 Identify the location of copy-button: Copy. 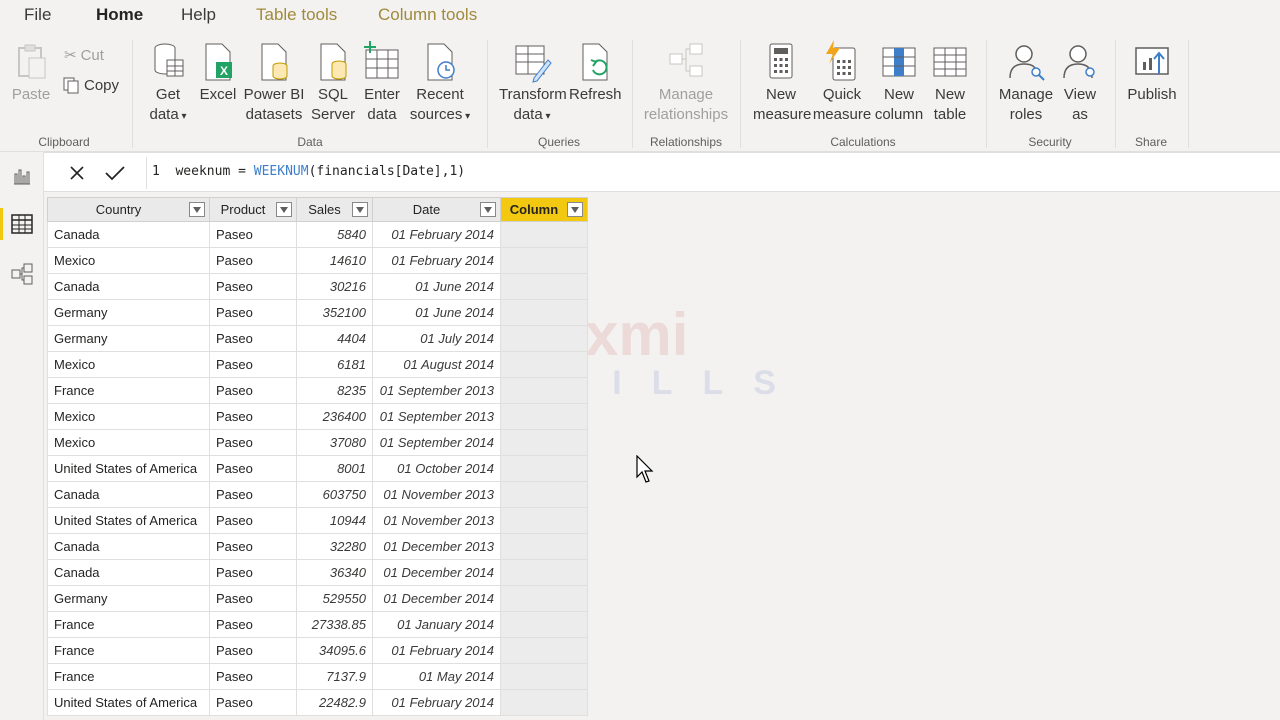
(90, 85).